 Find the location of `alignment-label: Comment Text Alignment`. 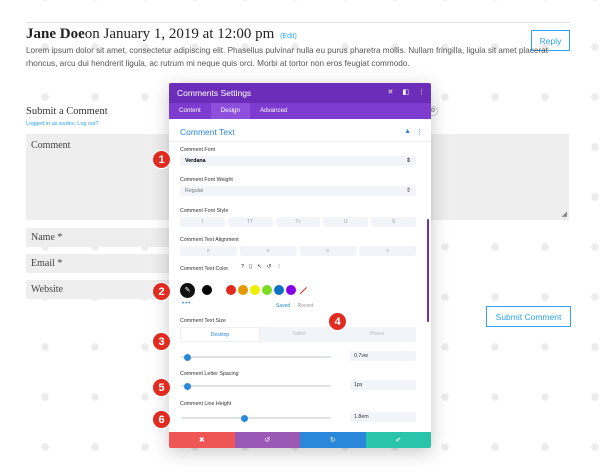

alignment-label: Comment Text Alignment is located at coordinates (209, 240).